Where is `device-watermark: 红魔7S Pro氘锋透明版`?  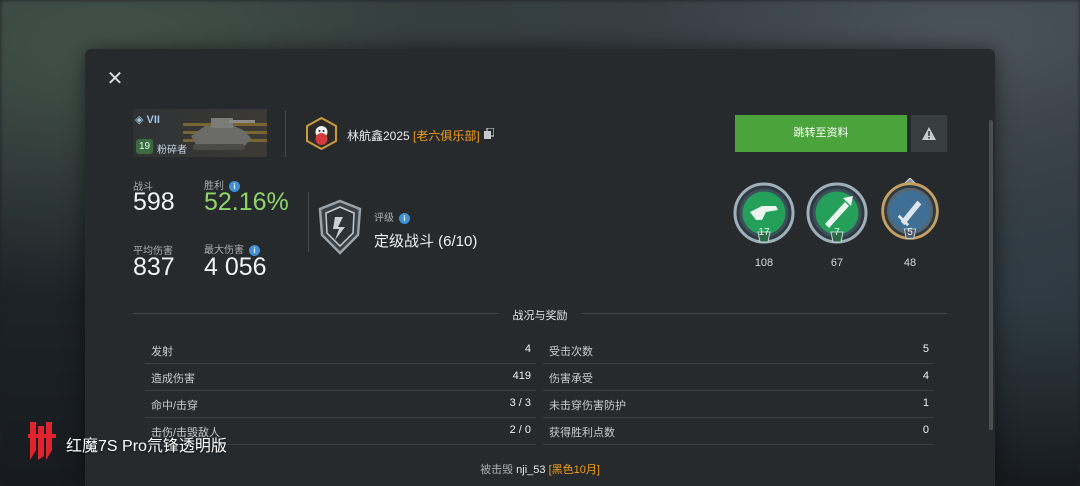 device-watermark: 红魔7S Pro氘锋透明版 is located at coordinates (146, 446).